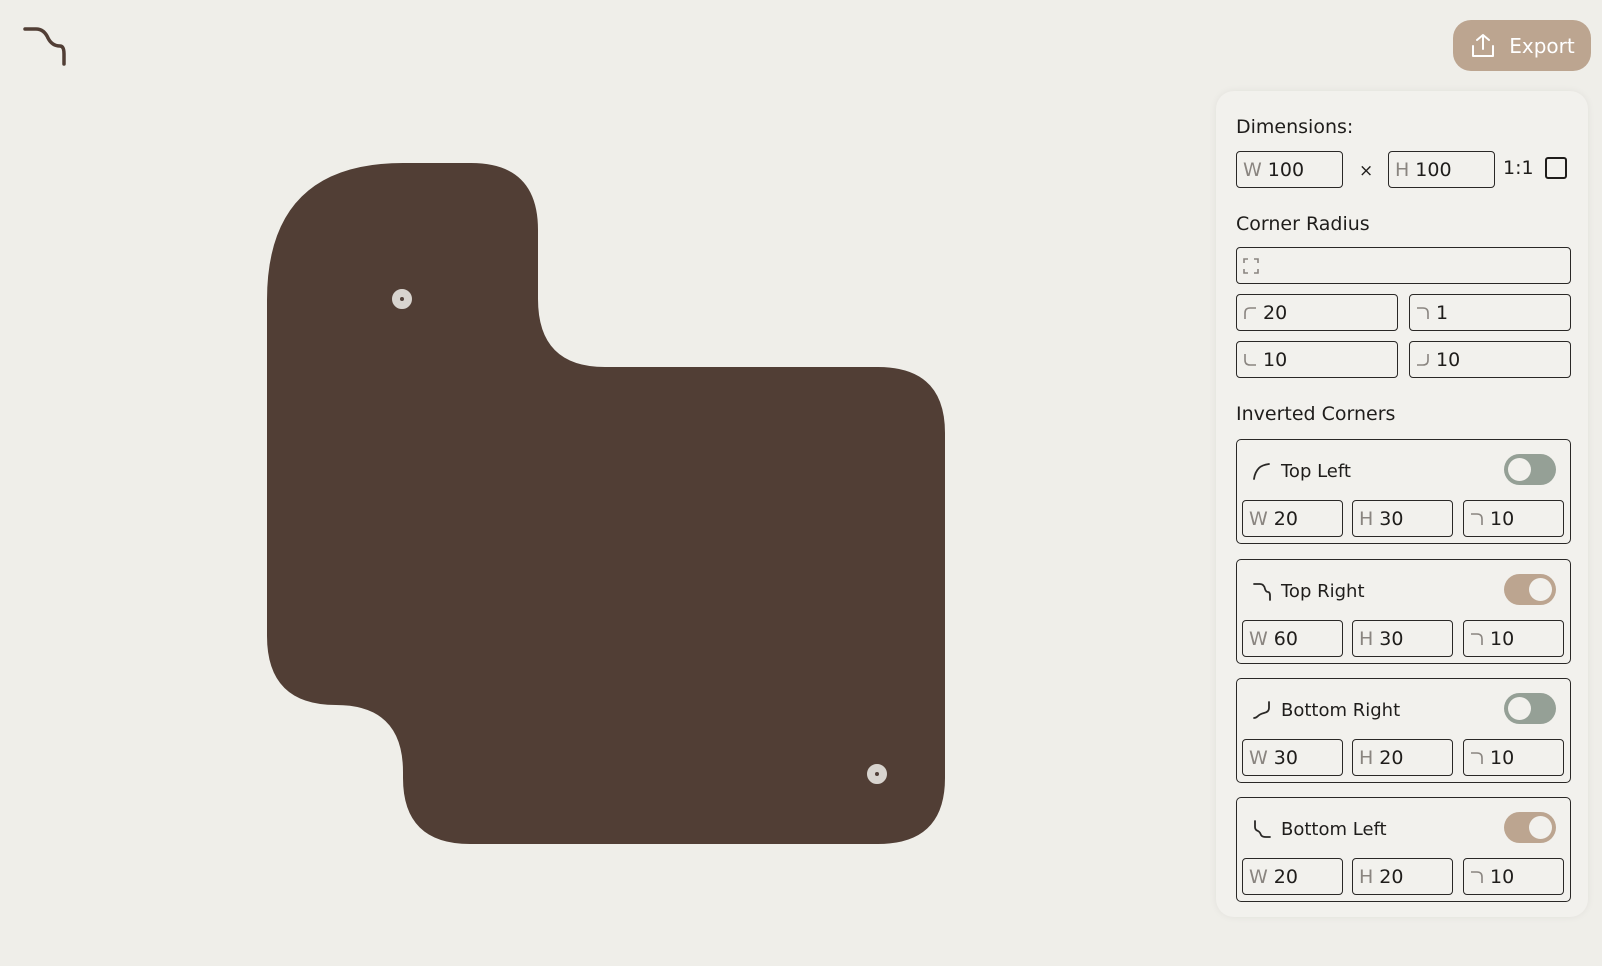 This screenshot has width=1602, height=966. I want to click on radius-top-right-value: 1, so click(1442, 312).